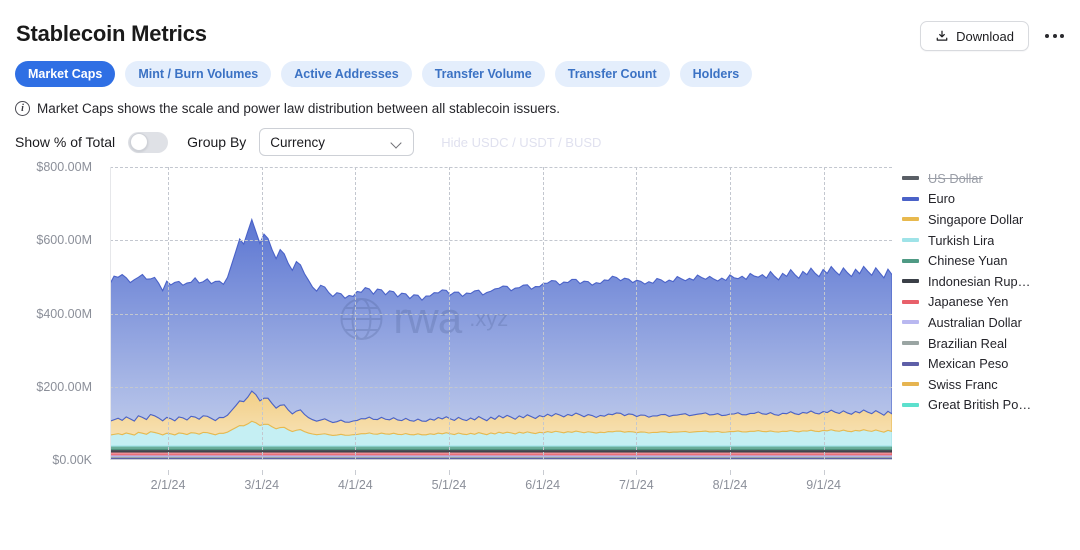 The image size is (1080, 550). What do you see at coordinates (990, 178) in the screenshot?
I see `legend-item: US Dollar` at bounding box center [990, 178].